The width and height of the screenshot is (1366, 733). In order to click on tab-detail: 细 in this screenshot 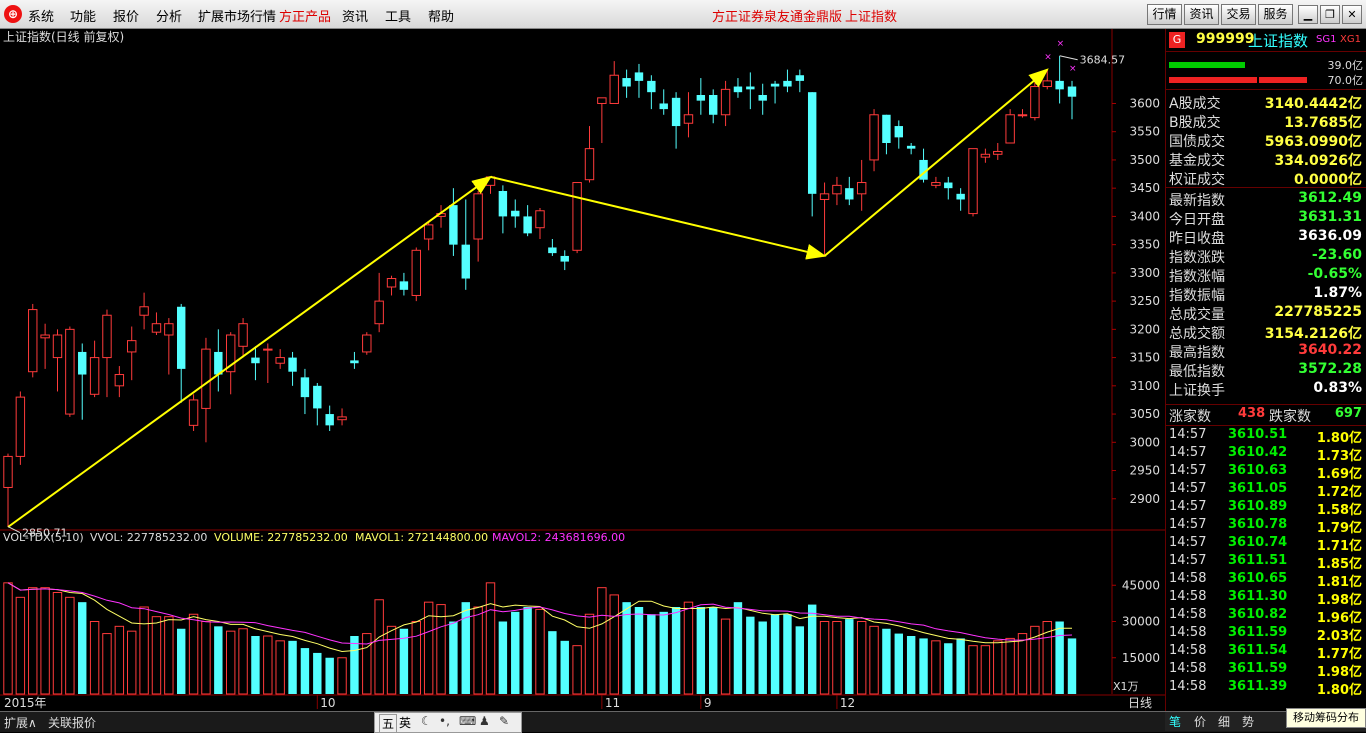, I will do `click(1224, 721)`.